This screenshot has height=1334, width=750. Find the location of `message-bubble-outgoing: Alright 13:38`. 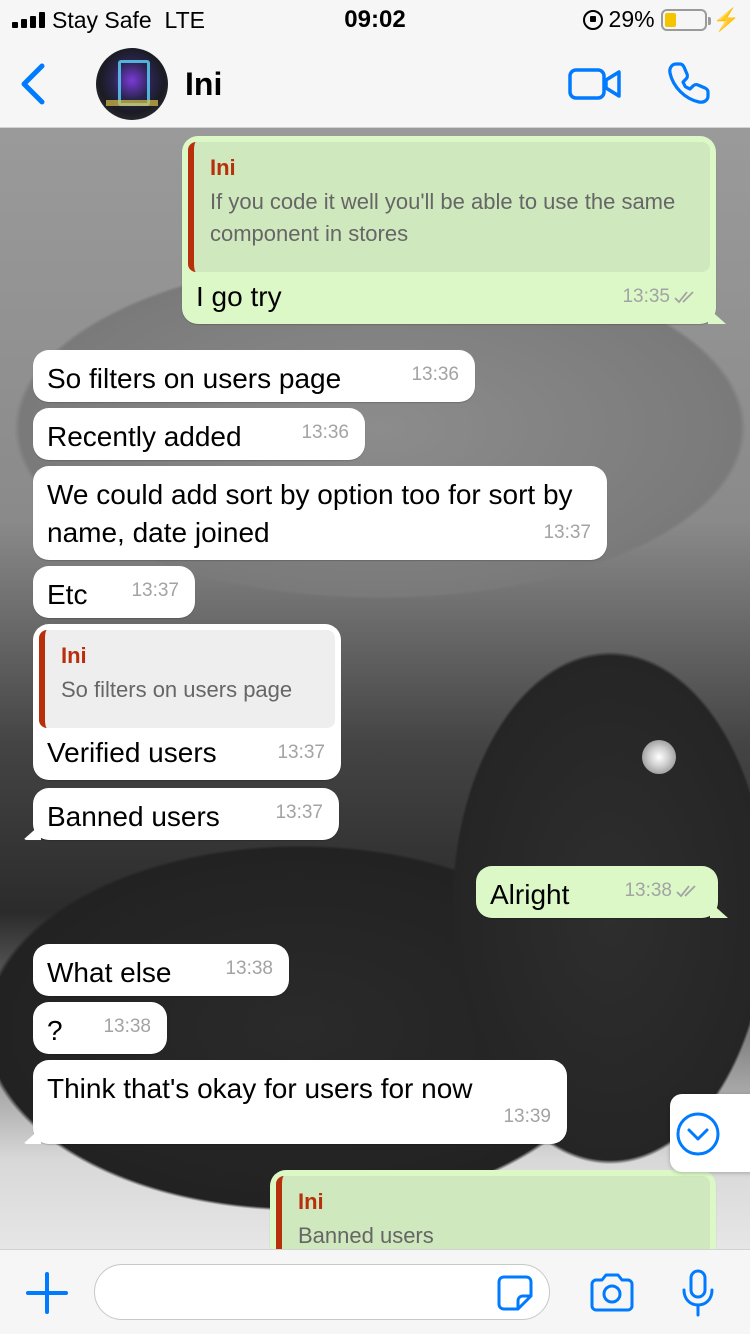

message-bubble-outgoing: Alright 13:38 is located at coordinates (602, 892).